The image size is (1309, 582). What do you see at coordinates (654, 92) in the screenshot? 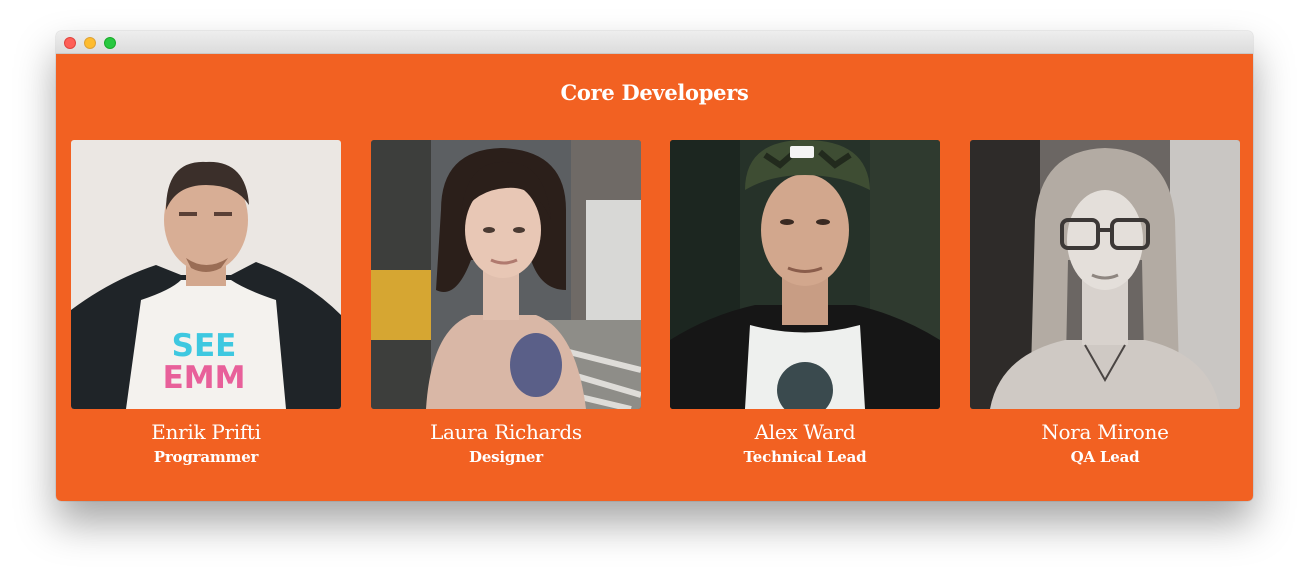
I see `section-title: Core Developers` at bounding box center [654, 92].